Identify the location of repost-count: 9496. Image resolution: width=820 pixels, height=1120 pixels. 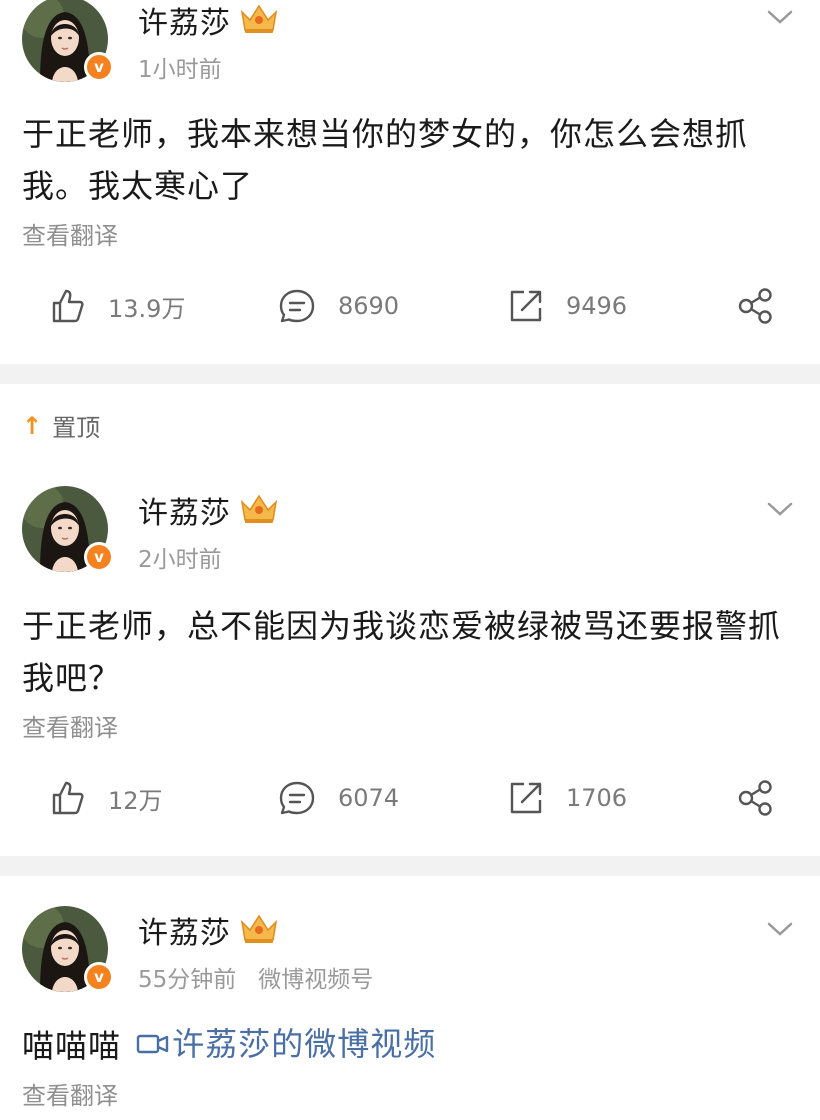
(597, 306).